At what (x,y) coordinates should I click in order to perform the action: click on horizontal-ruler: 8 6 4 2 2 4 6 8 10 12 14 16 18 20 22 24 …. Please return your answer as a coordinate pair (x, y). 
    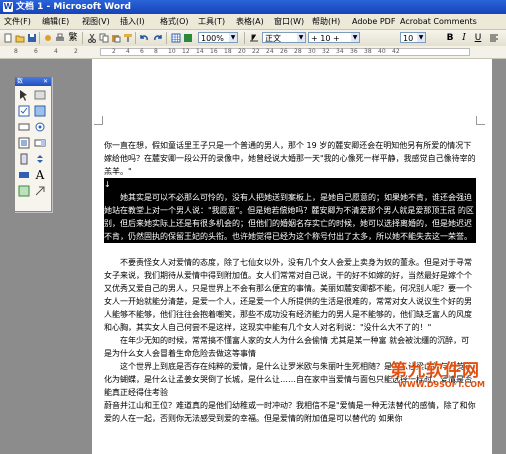
    Looking at the image, I should click on (253, 52).